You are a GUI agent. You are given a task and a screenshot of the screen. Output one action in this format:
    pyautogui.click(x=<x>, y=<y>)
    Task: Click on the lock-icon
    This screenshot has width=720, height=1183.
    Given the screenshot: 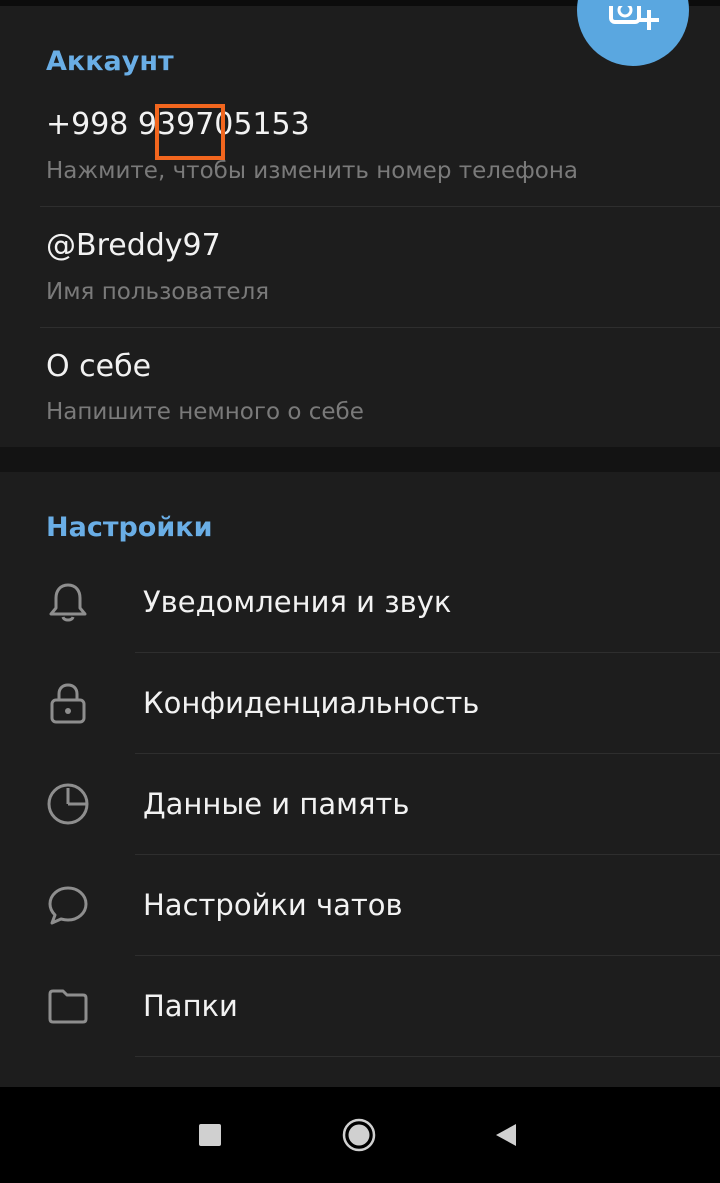 What is the action you would take?
    pyautogui.click(x=68, y=703)
    